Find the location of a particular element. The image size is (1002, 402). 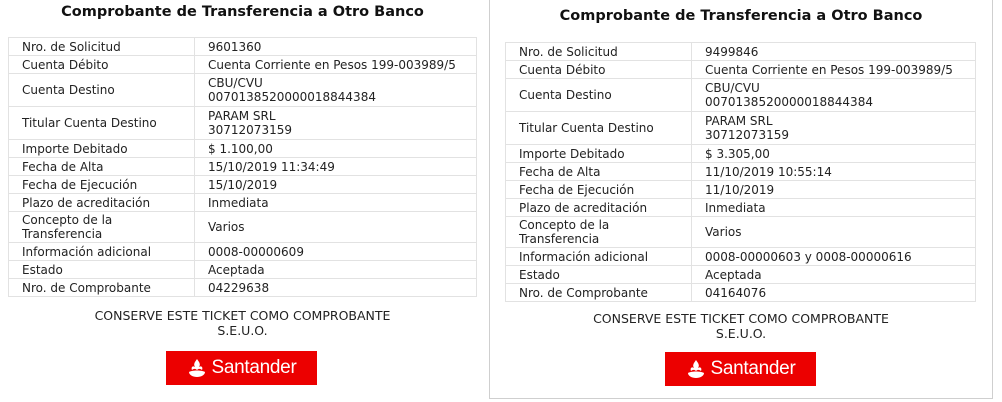

row-value: 04164076 is located at coordinates (833, 292).